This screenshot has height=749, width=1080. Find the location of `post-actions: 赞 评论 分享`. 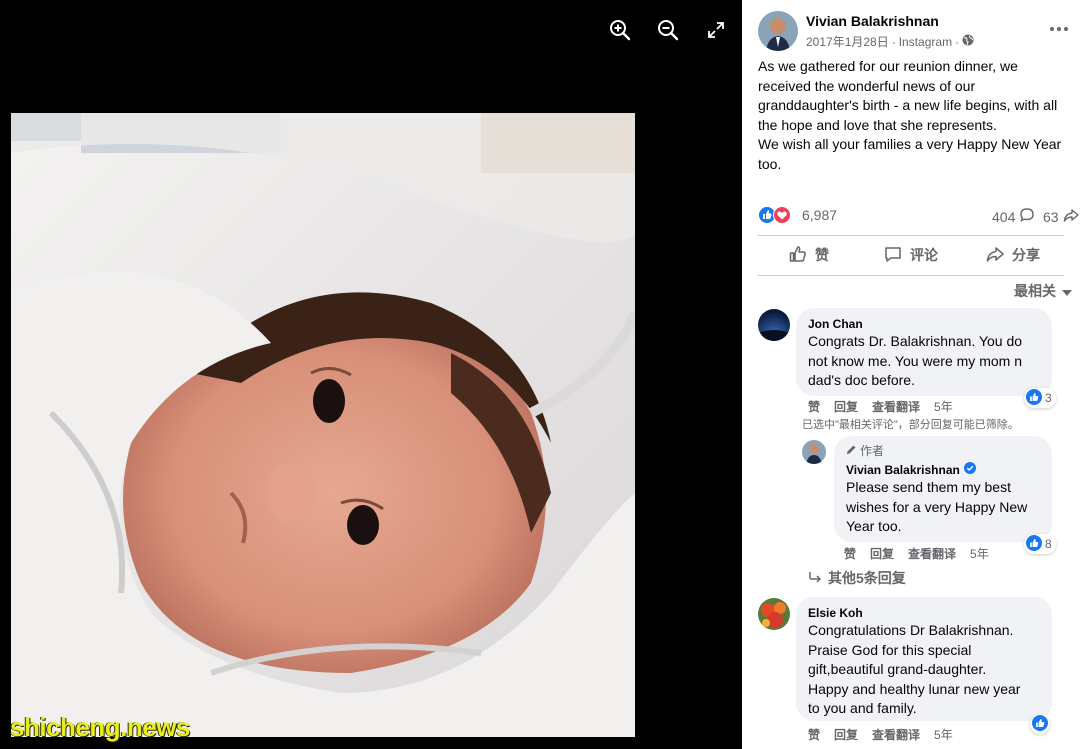

post-actions: 赞 评论 分享 is located at coordinates (911, 255).